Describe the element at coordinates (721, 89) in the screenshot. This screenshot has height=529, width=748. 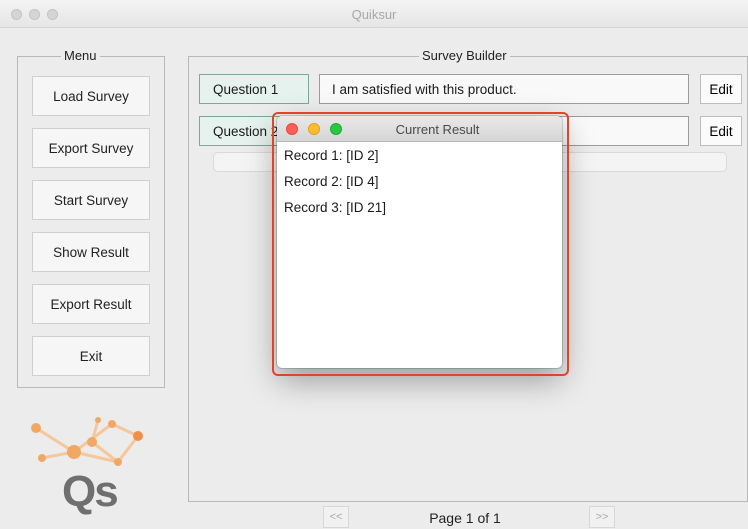
I see `question-1-edit-button: Edit` at that location.